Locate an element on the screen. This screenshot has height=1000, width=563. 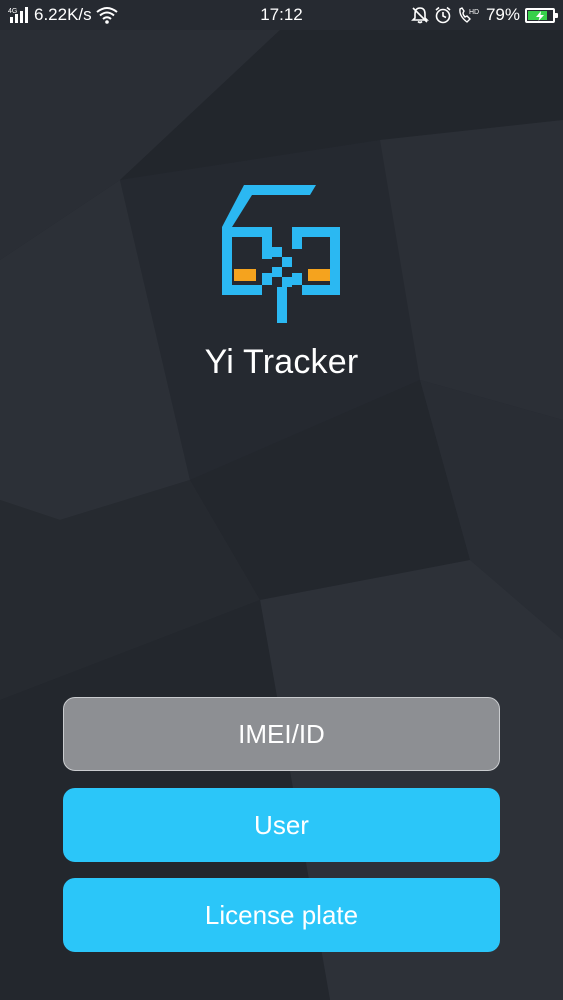
network-type-label: 4G is located at coordinates (12, 11).